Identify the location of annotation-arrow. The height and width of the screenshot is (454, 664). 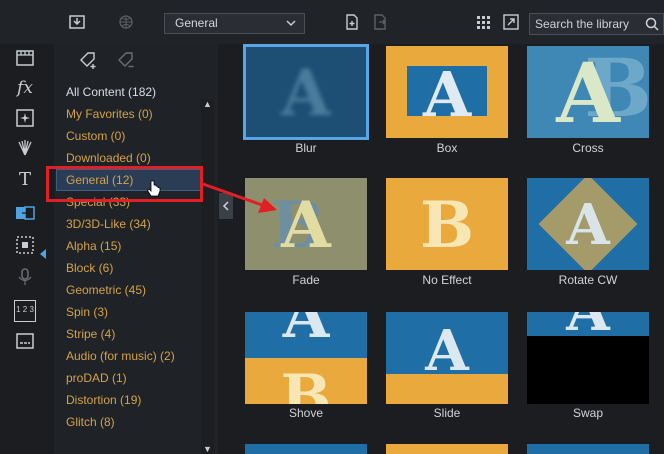
(239, 197).